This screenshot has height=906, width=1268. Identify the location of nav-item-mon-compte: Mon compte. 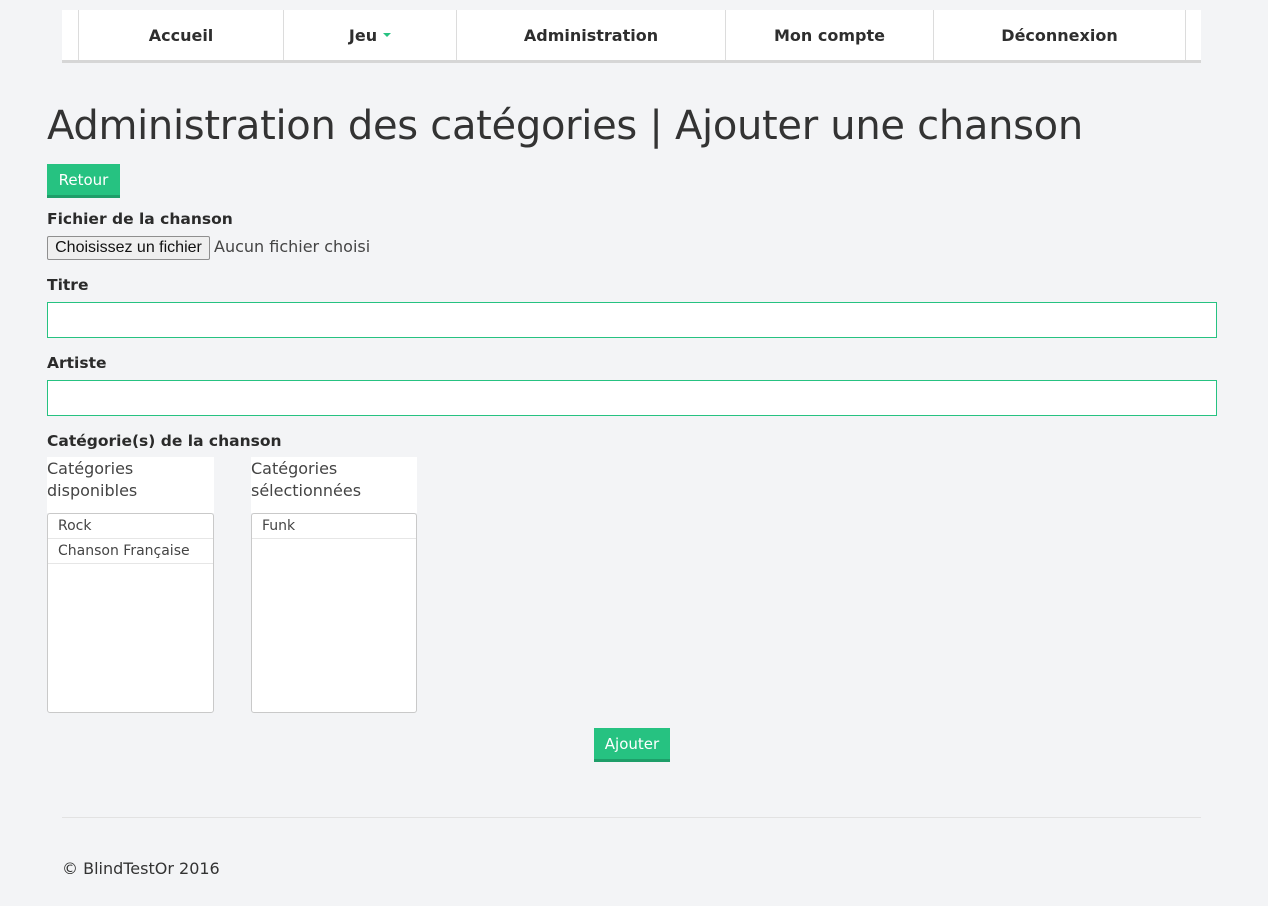
(829, 35).